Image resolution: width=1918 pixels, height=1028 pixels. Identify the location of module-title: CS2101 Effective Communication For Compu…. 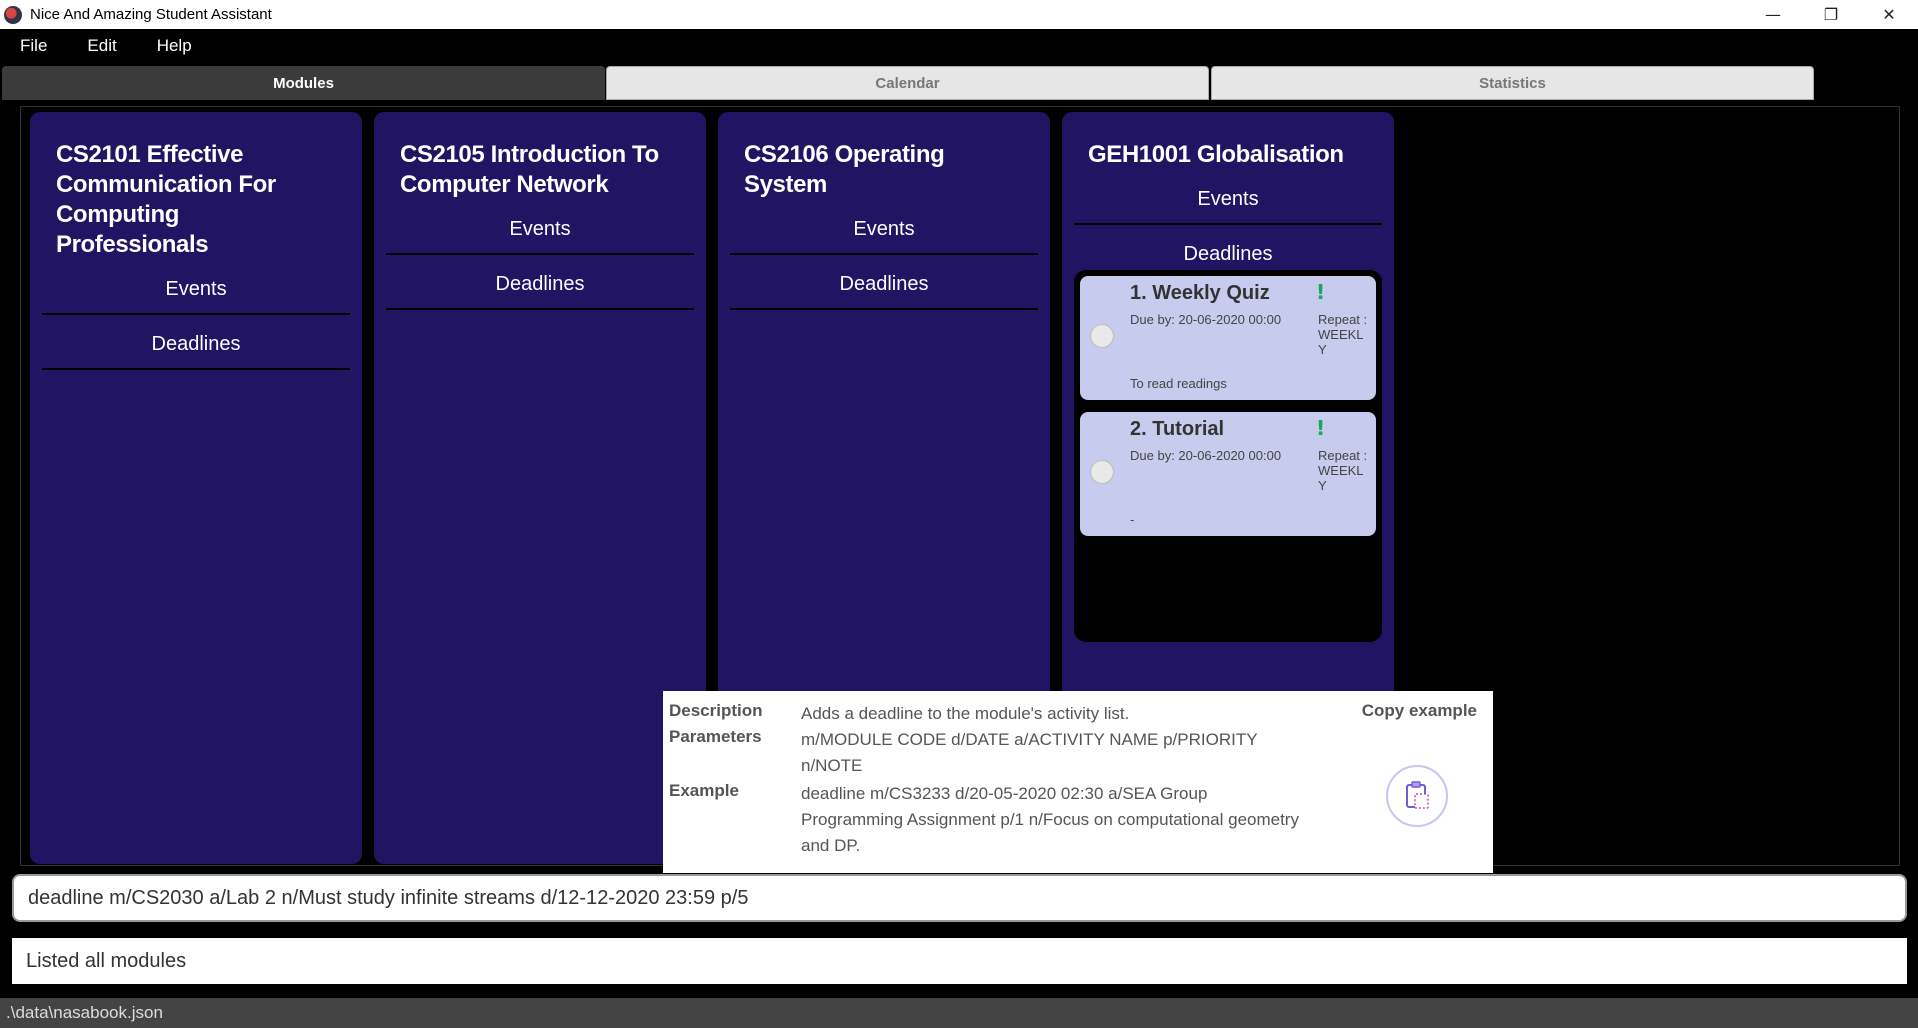
(166, 199).